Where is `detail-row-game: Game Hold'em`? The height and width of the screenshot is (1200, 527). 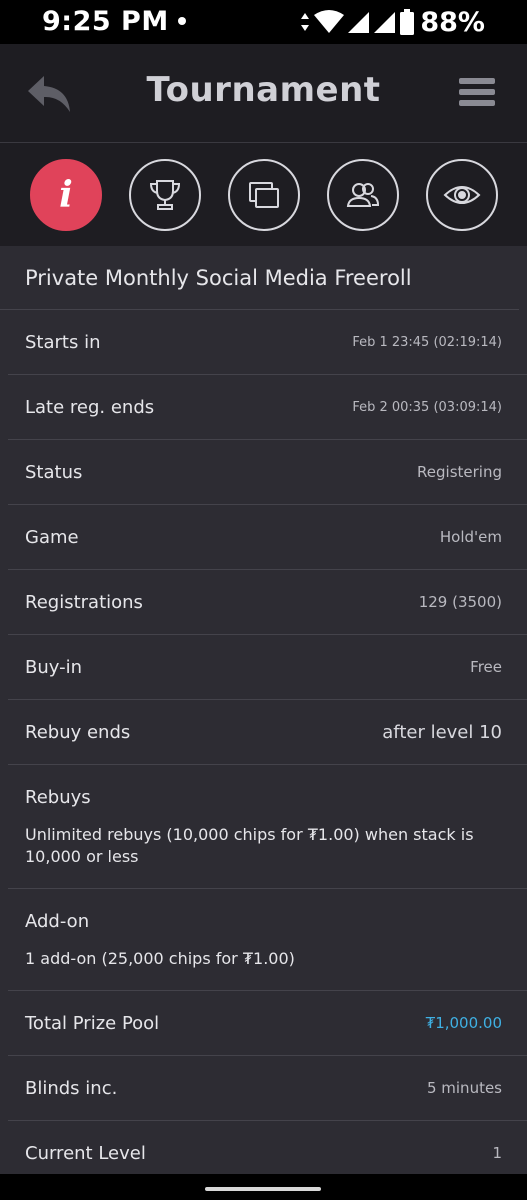 detail-row-game: Game Hold'em is located at coordinates (267, 537).